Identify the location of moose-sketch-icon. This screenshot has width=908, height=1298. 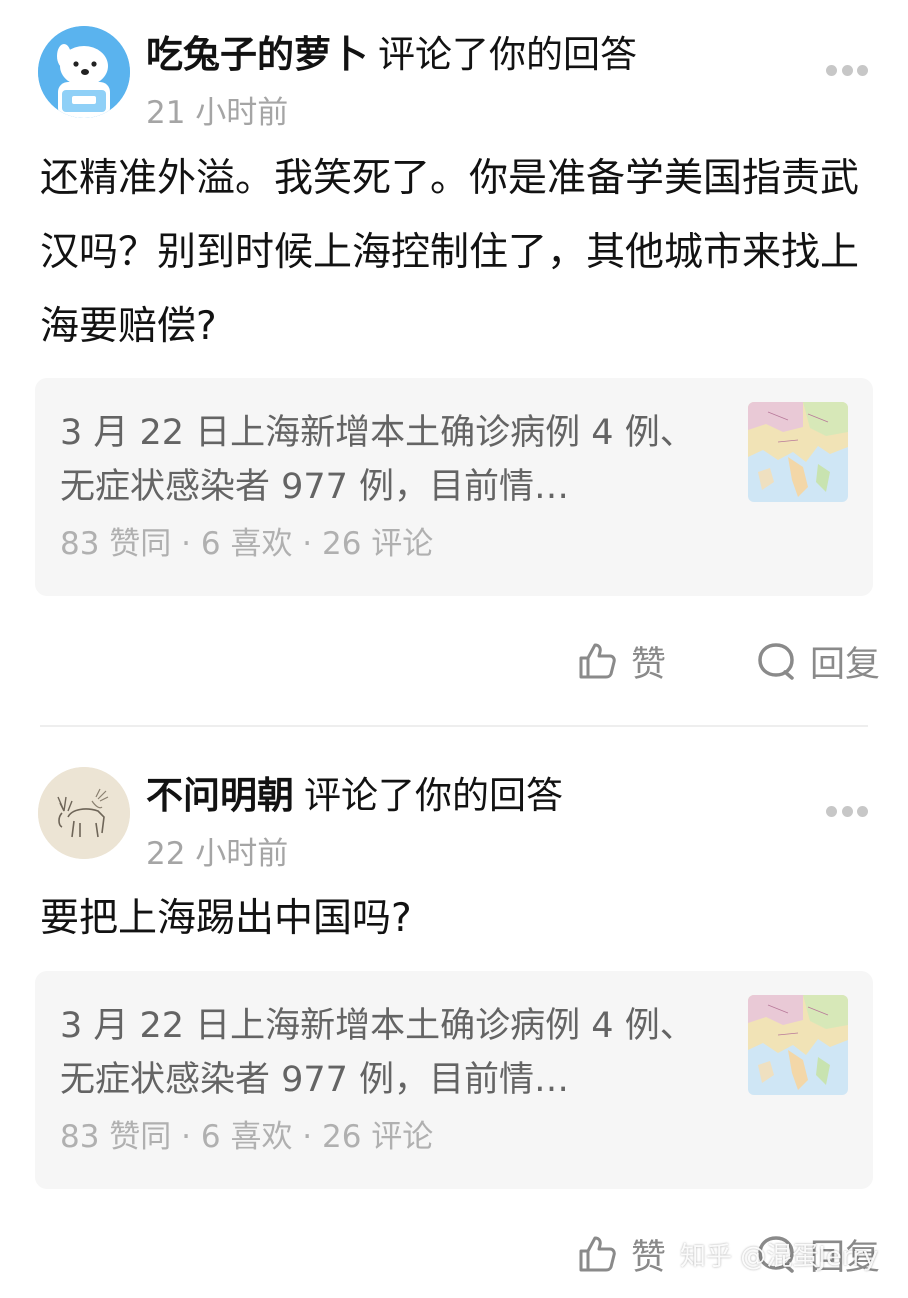
(84, 813).